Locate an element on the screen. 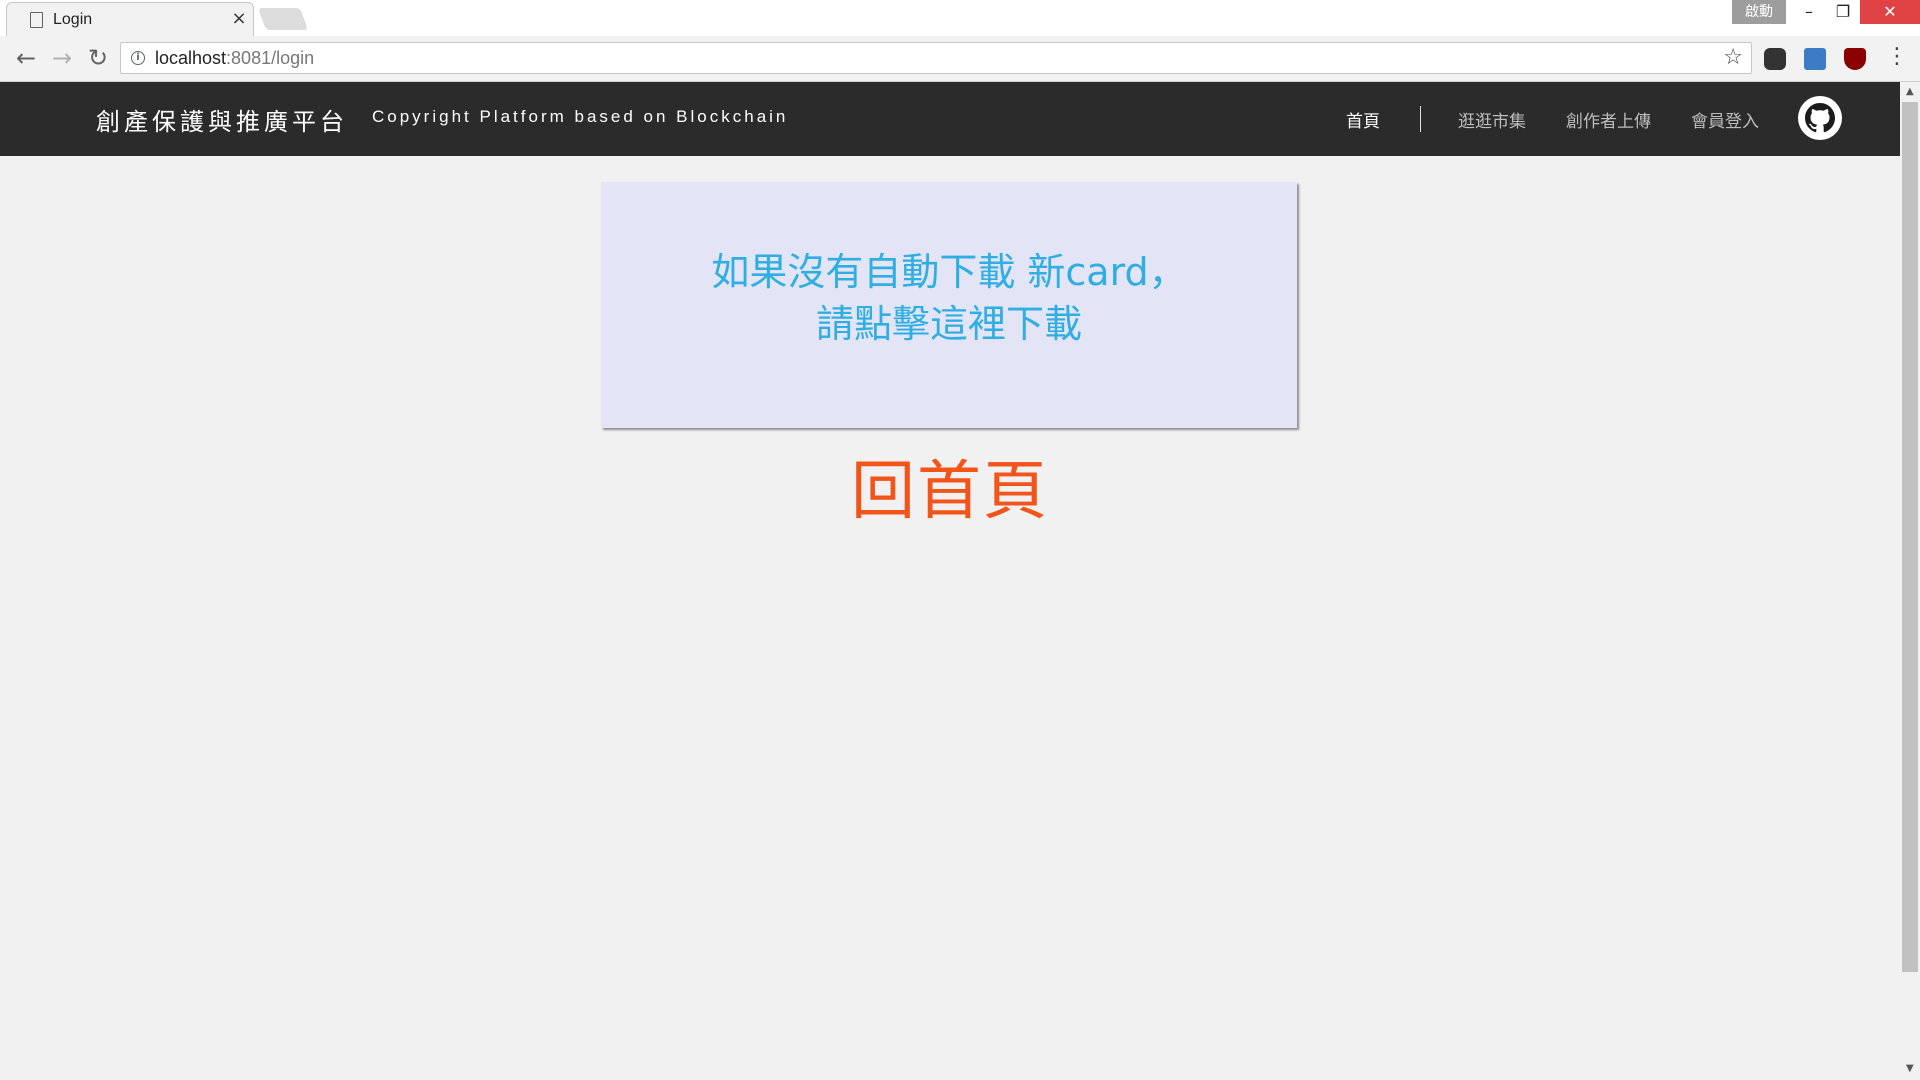 The width and height of the screenshot is (1920, 1080). reload-icon: ↻ is located at coordinates (98, 58).